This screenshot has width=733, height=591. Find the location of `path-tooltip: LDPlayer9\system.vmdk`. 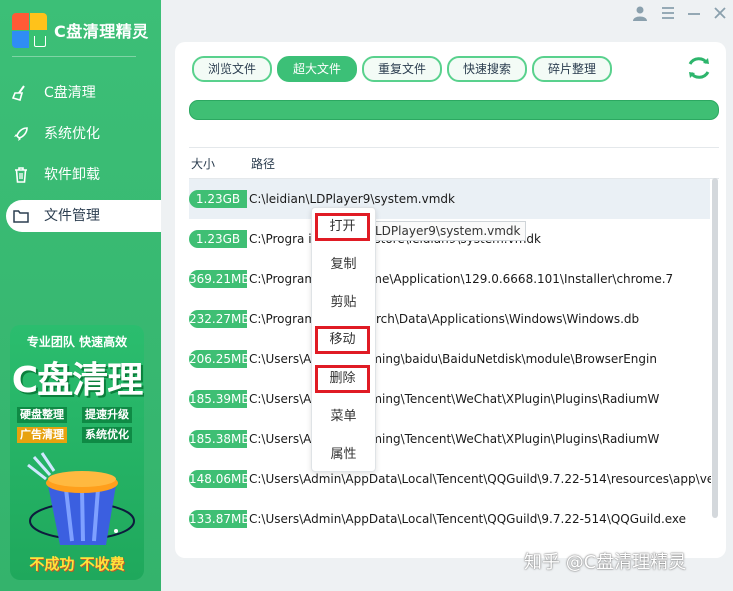

path-tooltip: LDPlayer9\system.vmdk is located at coordinates (448, 231).